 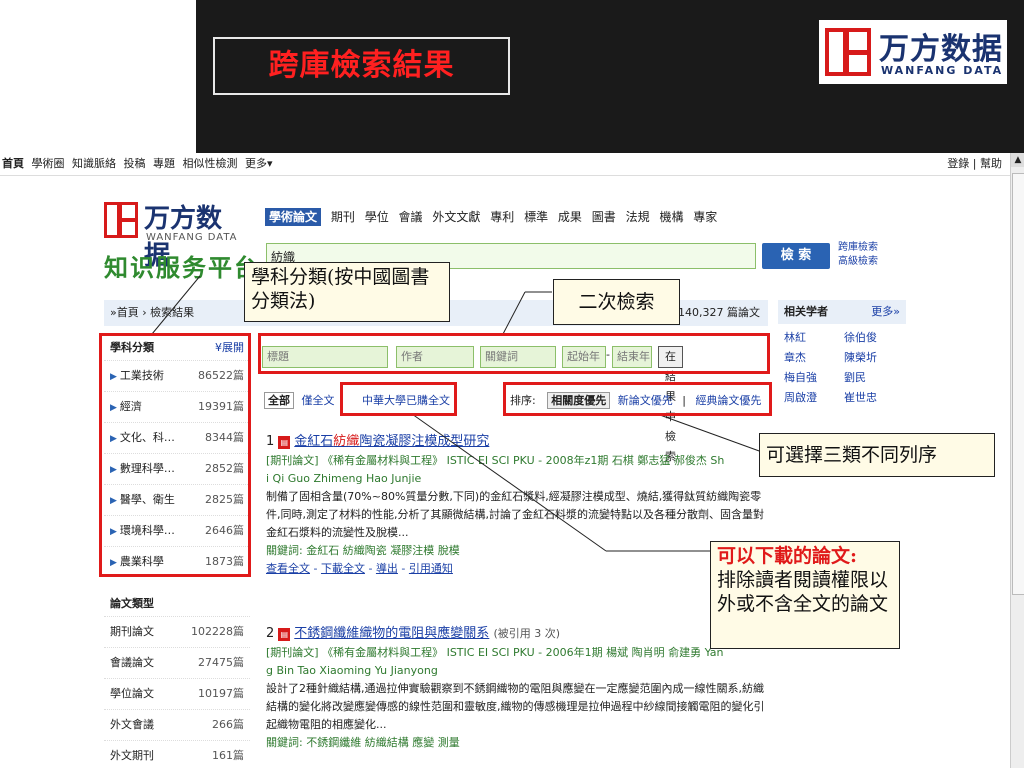 What do you see at coordinates (806, 311) in the screenshot?
I see `scholars-title: 相关学者` at bounding box center [806, 311].